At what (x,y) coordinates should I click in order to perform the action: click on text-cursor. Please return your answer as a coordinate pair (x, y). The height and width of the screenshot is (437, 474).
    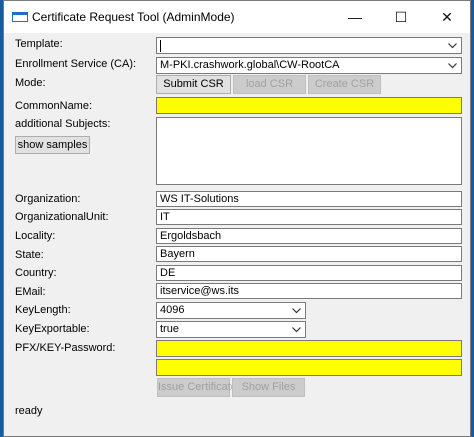
    Looking at the image, I should click on (160, 46).